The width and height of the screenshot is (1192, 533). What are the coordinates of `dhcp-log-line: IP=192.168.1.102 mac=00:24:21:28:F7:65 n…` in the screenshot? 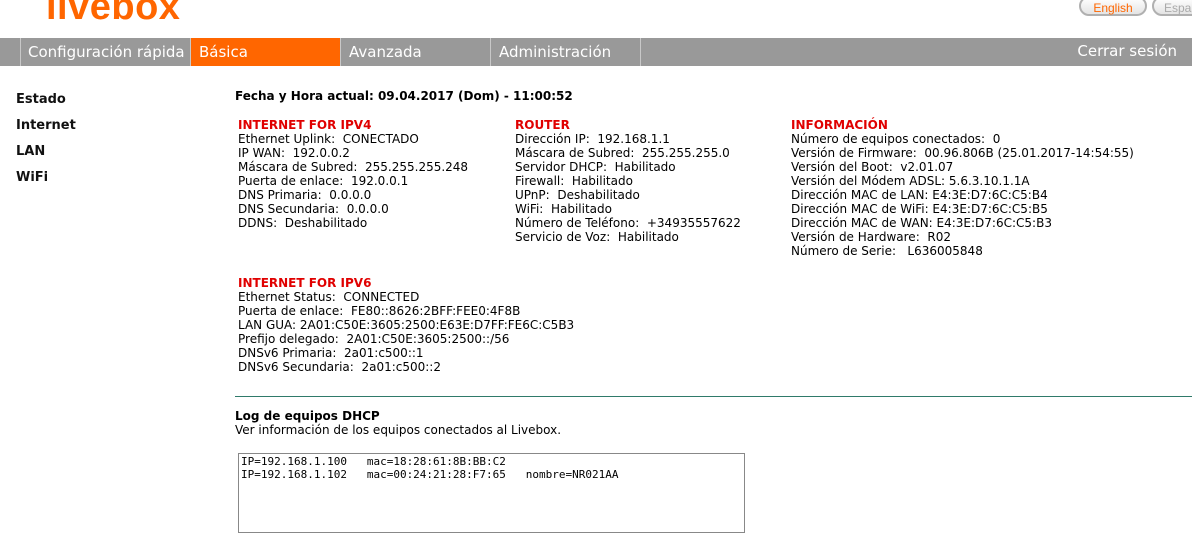 It's located at (430, 474).